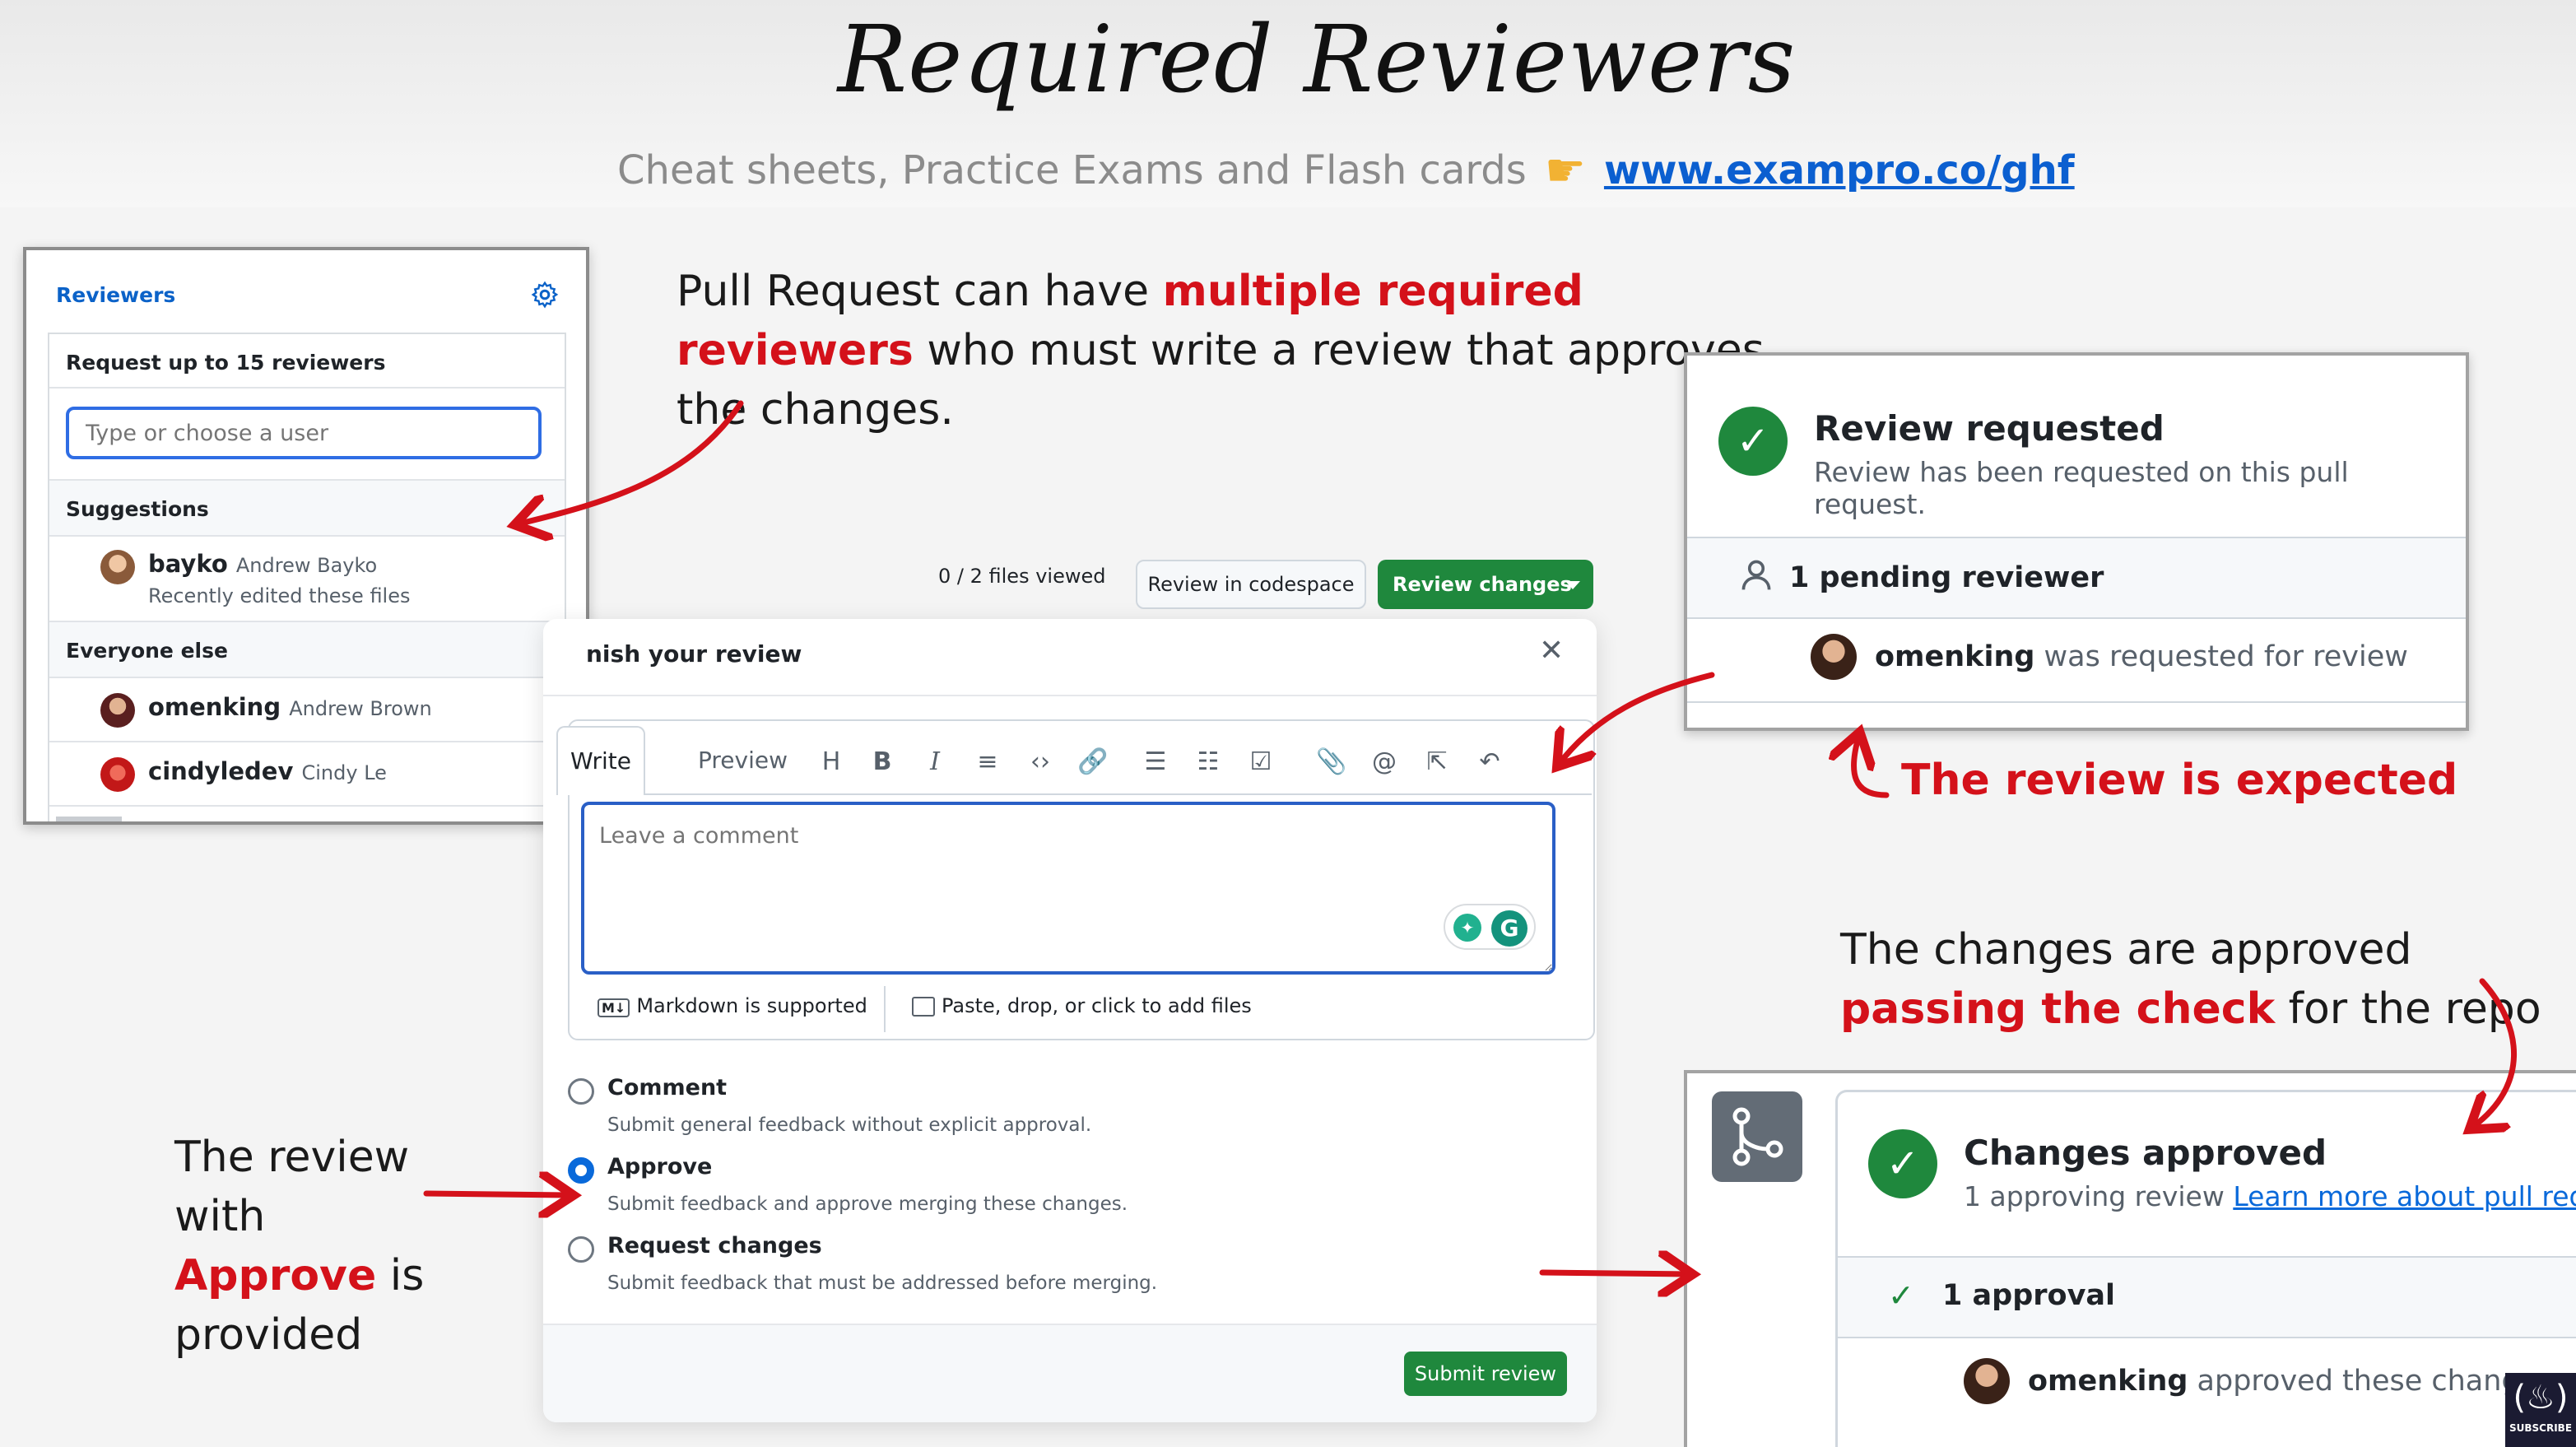 Image resolution: width=2576 pixels, height=1447 pixels. Describe the element at coordinates (751, 1005) in the screenshot. I see `markdown-note-text: Markdown is supported` at that location.